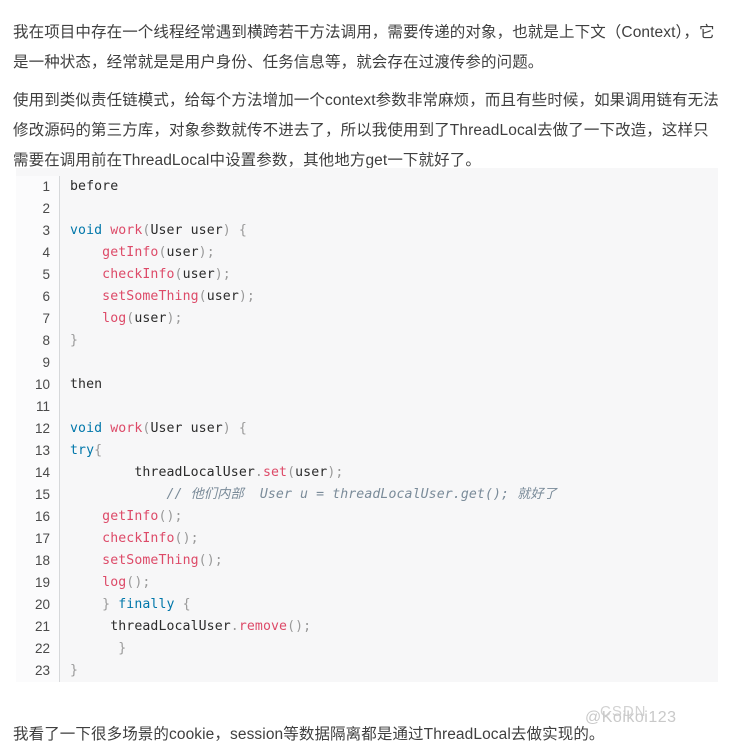 This screenshot has width=734, height=750. I want to click on line-number: 16, so click(42, 516).